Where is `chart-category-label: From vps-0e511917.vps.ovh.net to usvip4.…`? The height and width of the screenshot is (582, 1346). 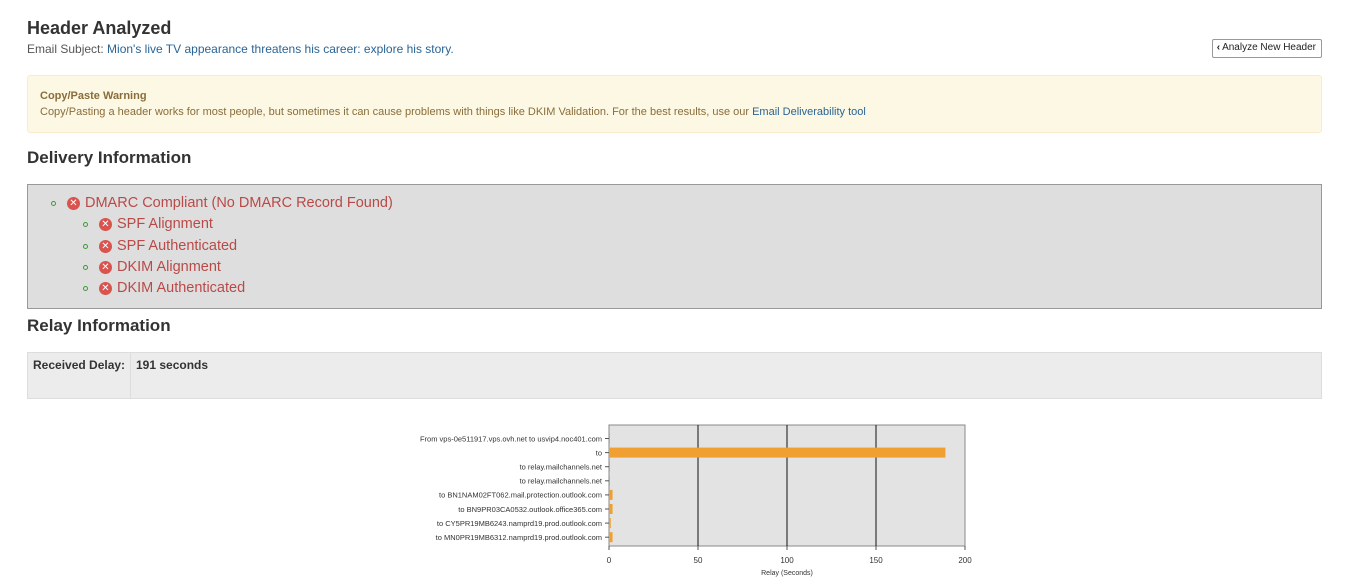 chart-category-label: From vps-0e511917.vps.ovh.net to usvip4.… is located at coordinates (511, 438).